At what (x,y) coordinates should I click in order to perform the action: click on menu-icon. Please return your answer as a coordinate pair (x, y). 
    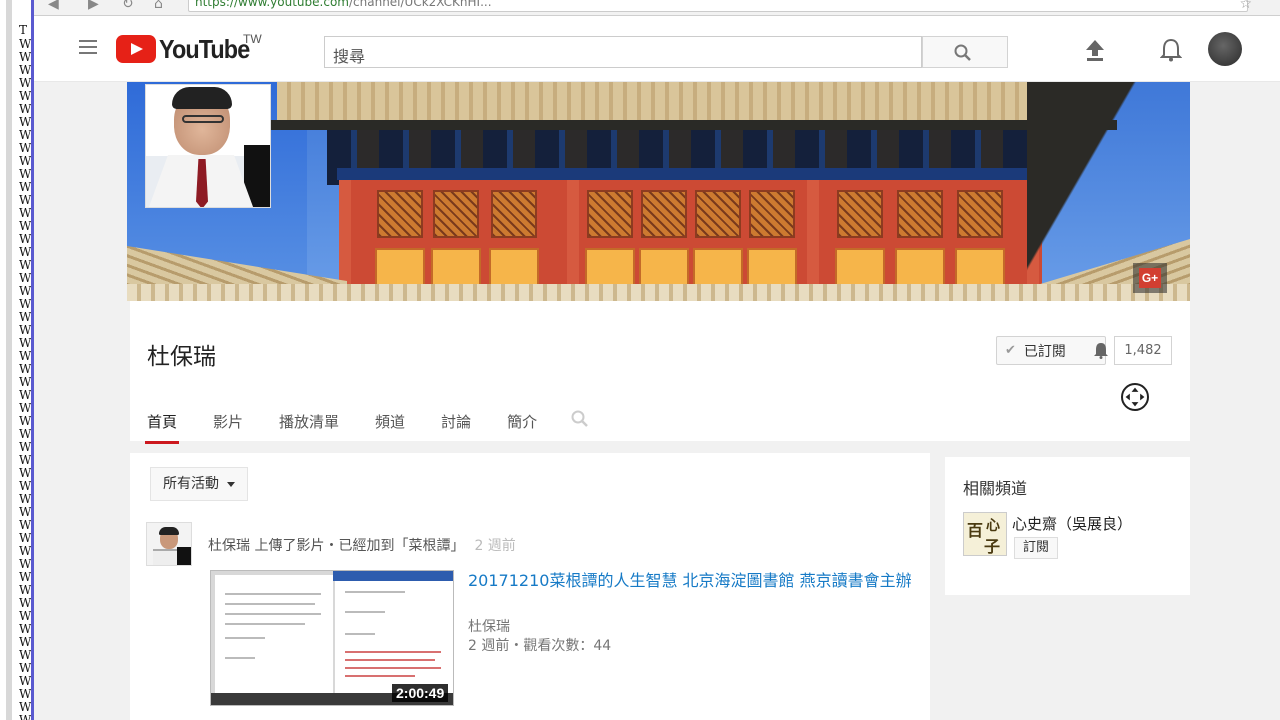
    Looking at the image, I should click on (88, 47).